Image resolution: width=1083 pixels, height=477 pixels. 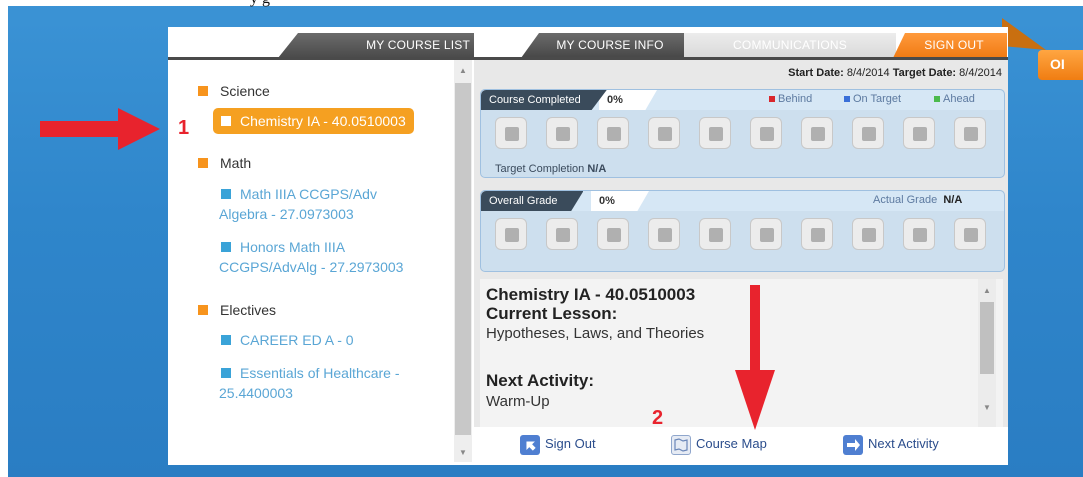 I want to click on course-map-icon, so click(x=681, y=444).